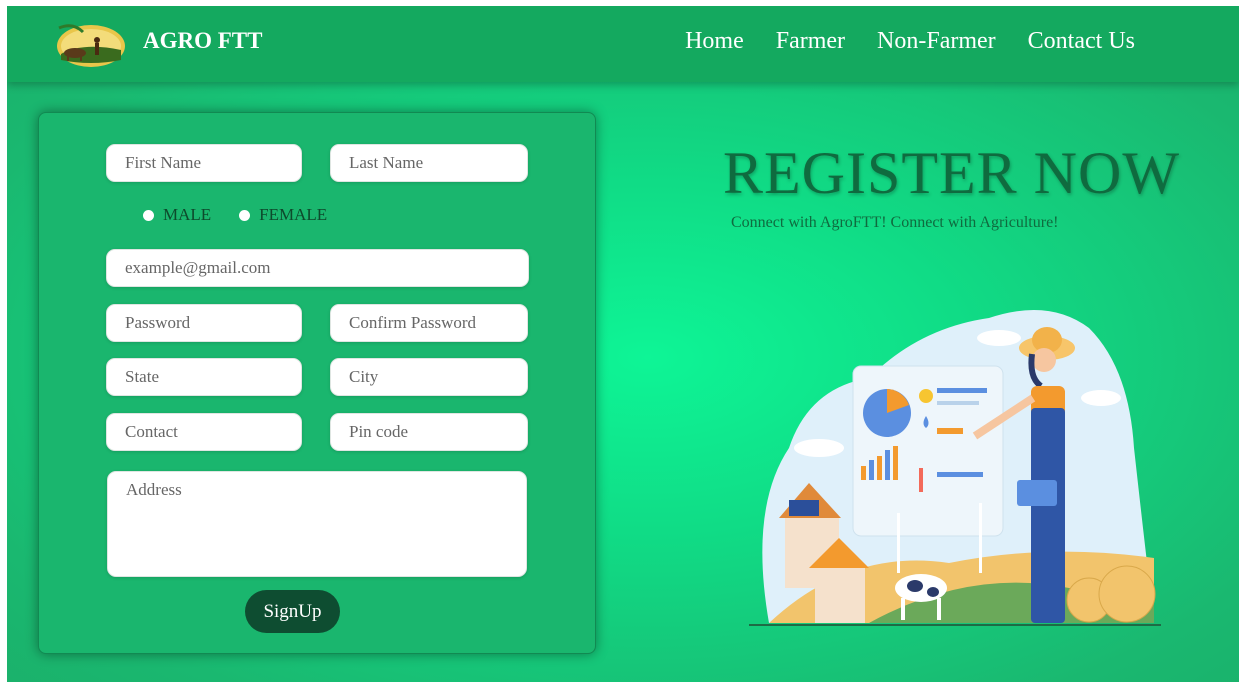 This screenshot has height=682, width=1241. Describe the element at coordinates (245, 215) in the screenshot. I see `female-radio` at that location.